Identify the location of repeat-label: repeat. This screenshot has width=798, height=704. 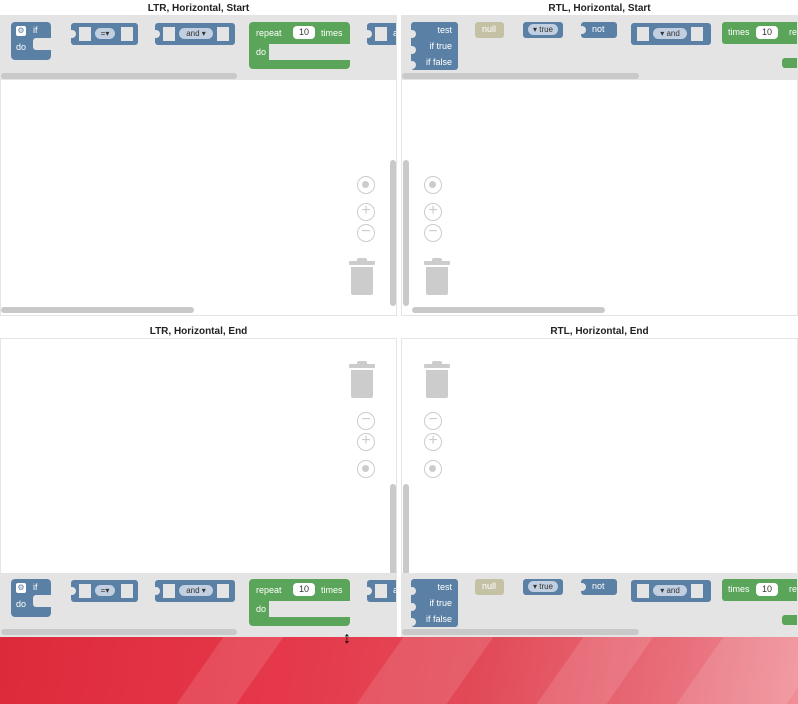
(269, 33).